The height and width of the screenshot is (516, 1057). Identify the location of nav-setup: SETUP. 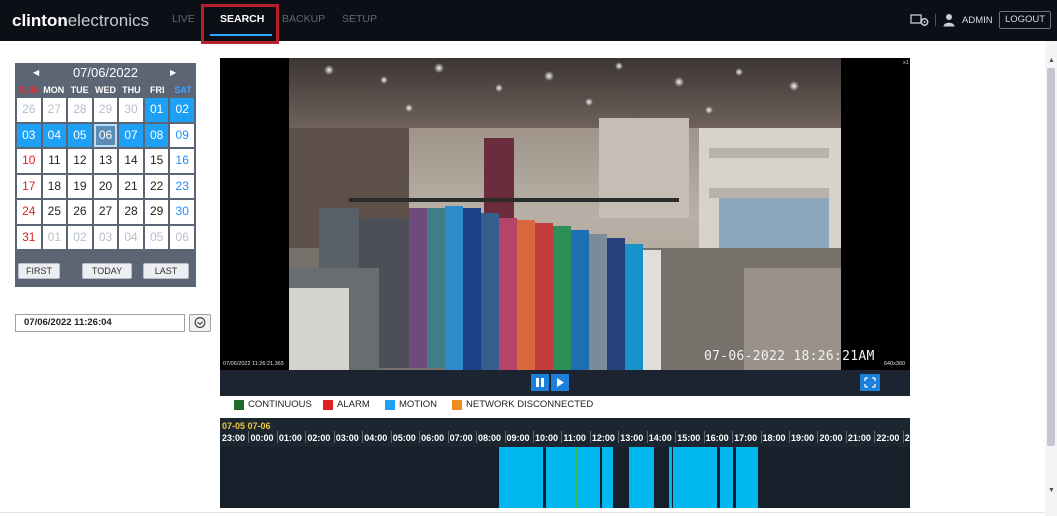
(359, 19).